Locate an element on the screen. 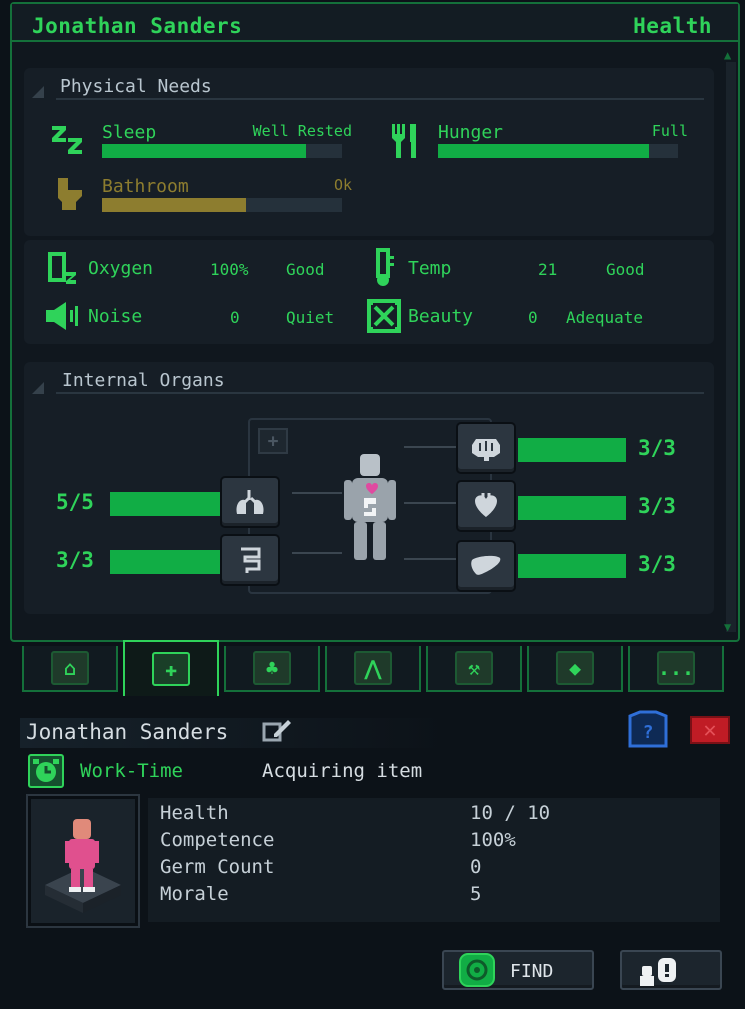 This screenshot has height=1009, width=745. schedule-label: Work-Time is located at coordinates (131, 771).